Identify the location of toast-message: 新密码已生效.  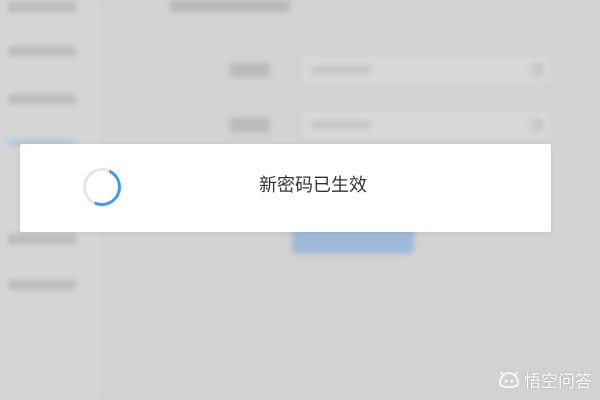
(313, 185).